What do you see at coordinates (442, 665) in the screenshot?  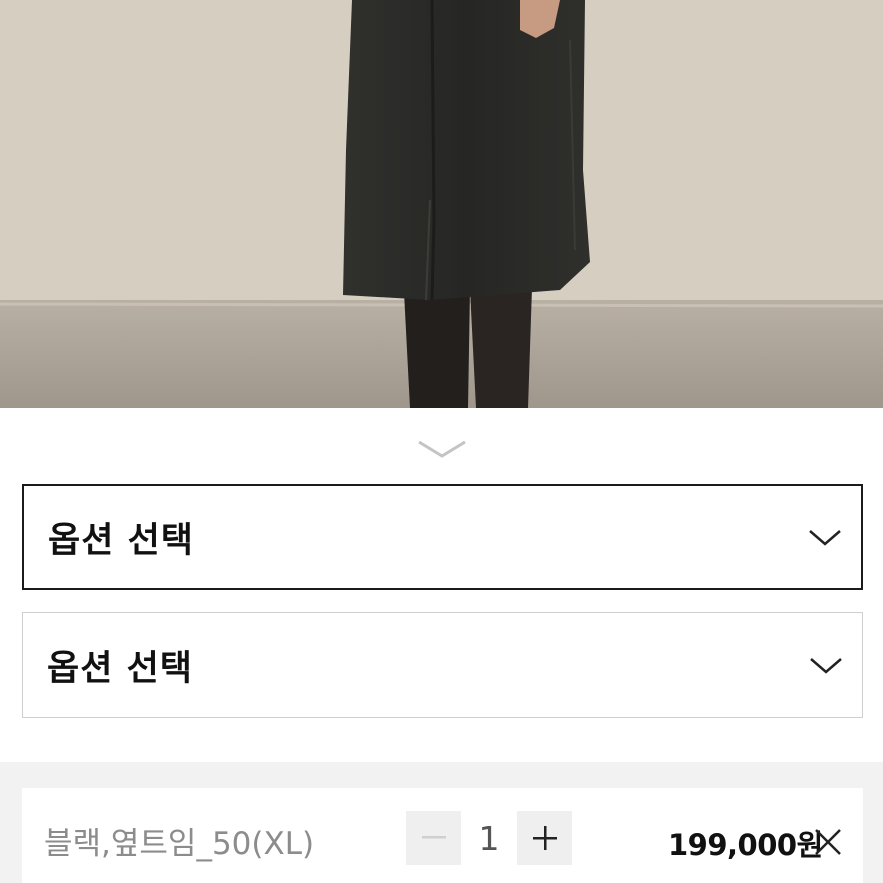 I see `option-select-2: 옵션 선택` at bounding box center [442, 665].